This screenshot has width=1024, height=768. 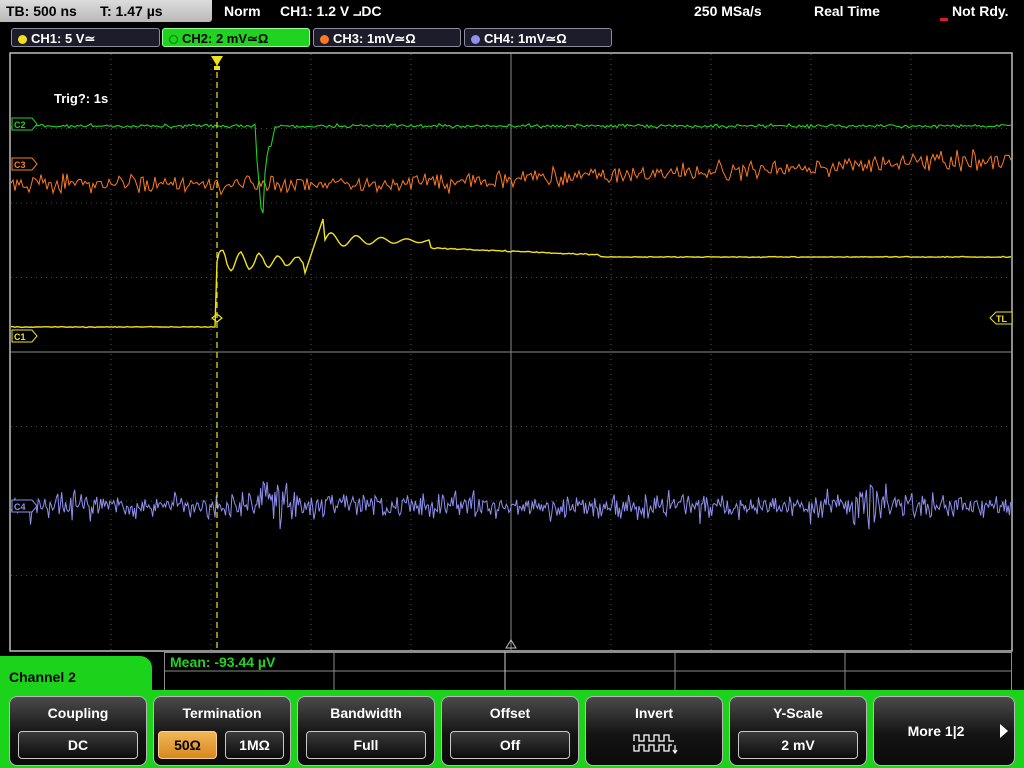 What do you see at coordinates (728, 11) in the screenshot?
I see `sample-rate: 250 MSa/s` at bounding box center [728, 11].